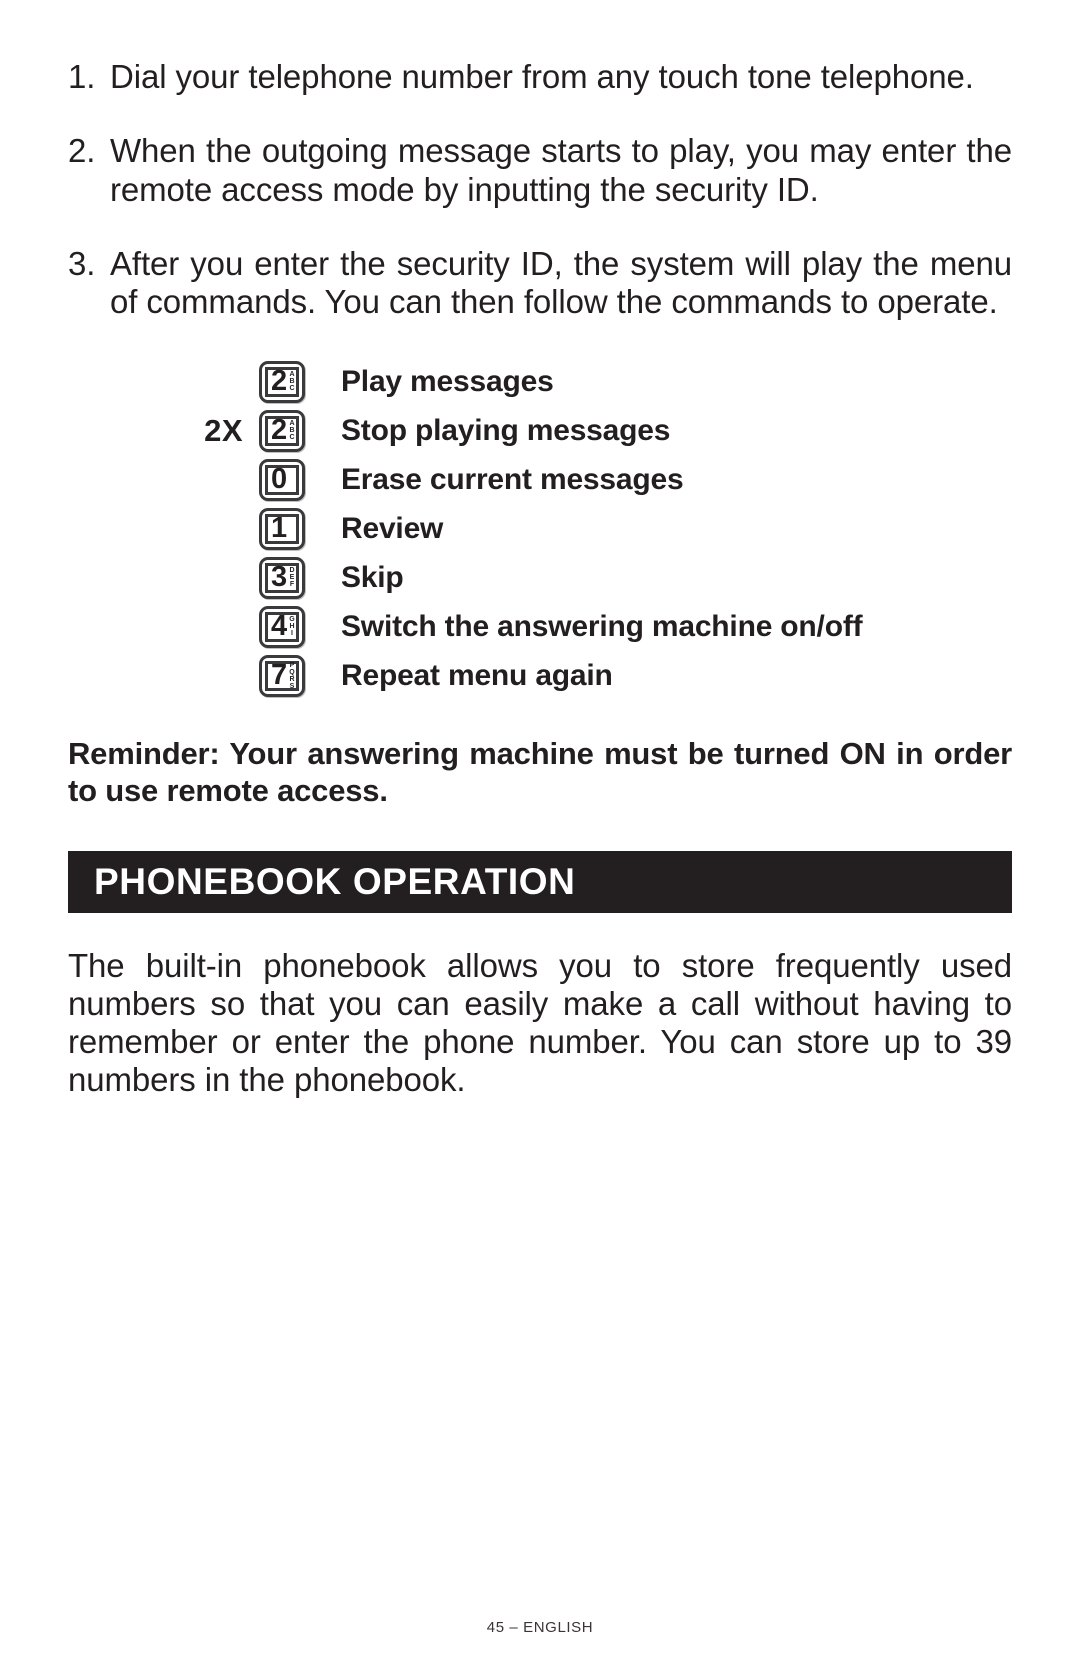  Describe the element at coordinates (223, 430) in the screenshot. I see `command-prefix: 2X` at that location.